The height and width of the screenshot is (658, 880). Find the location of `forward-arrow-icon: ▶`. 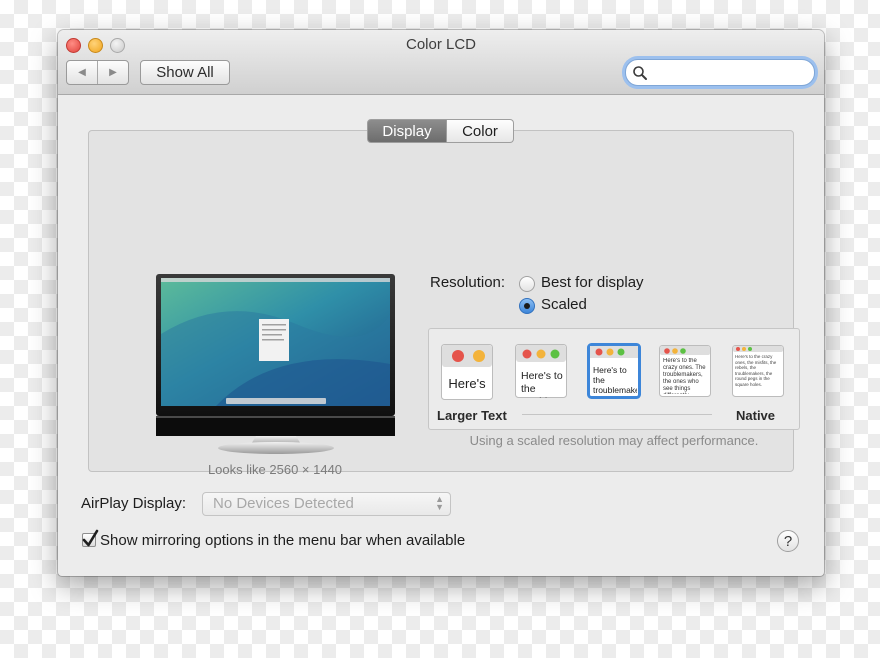

forward-arrow-icon: ▶ is located at coordinates (113, 72).